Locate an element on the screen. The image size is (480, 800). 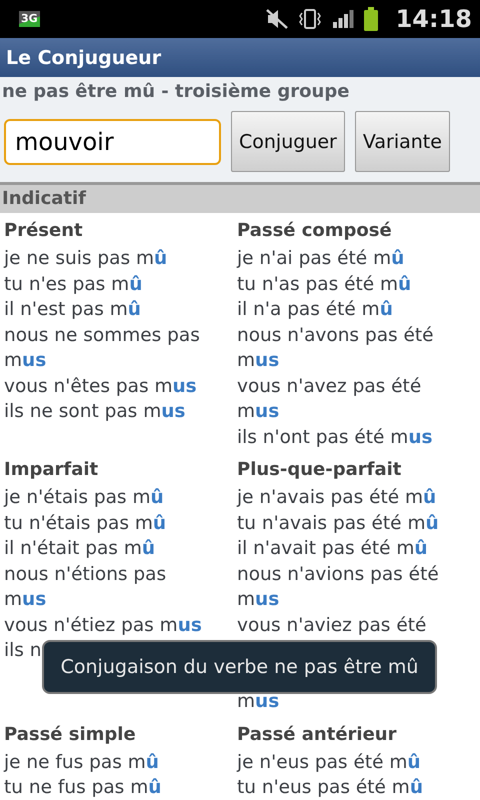
conjugated-form: tu n'as pas été mû is located at coordinates (324, 284).